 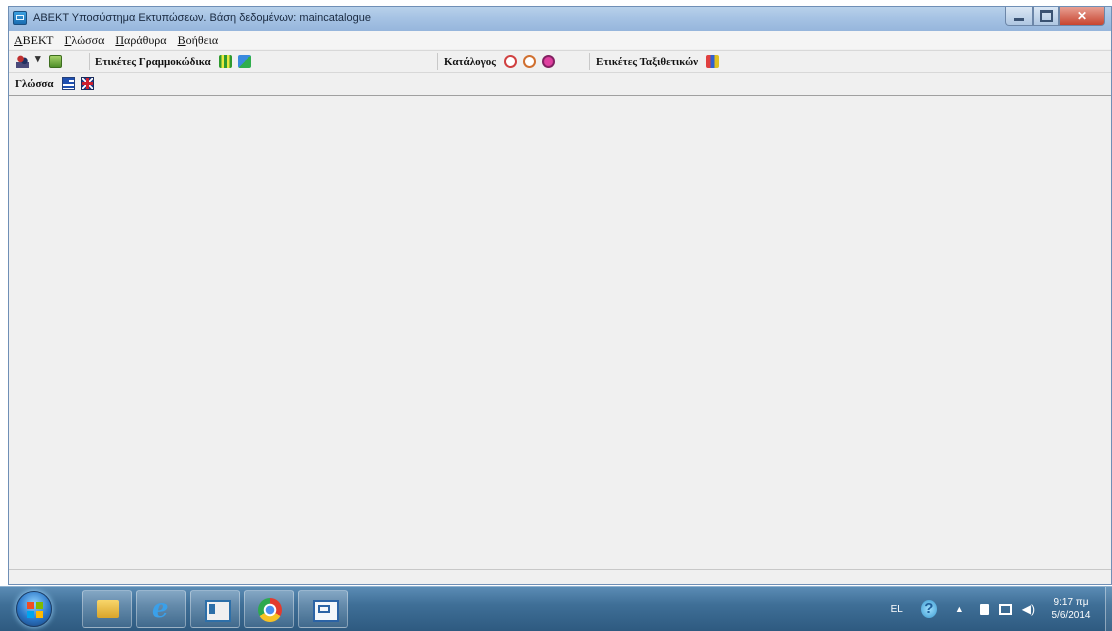 What do you see at coordinates (1108, 609) in the screenshot?
I see `show-desktop-button` at bounding box center [1108, 609].